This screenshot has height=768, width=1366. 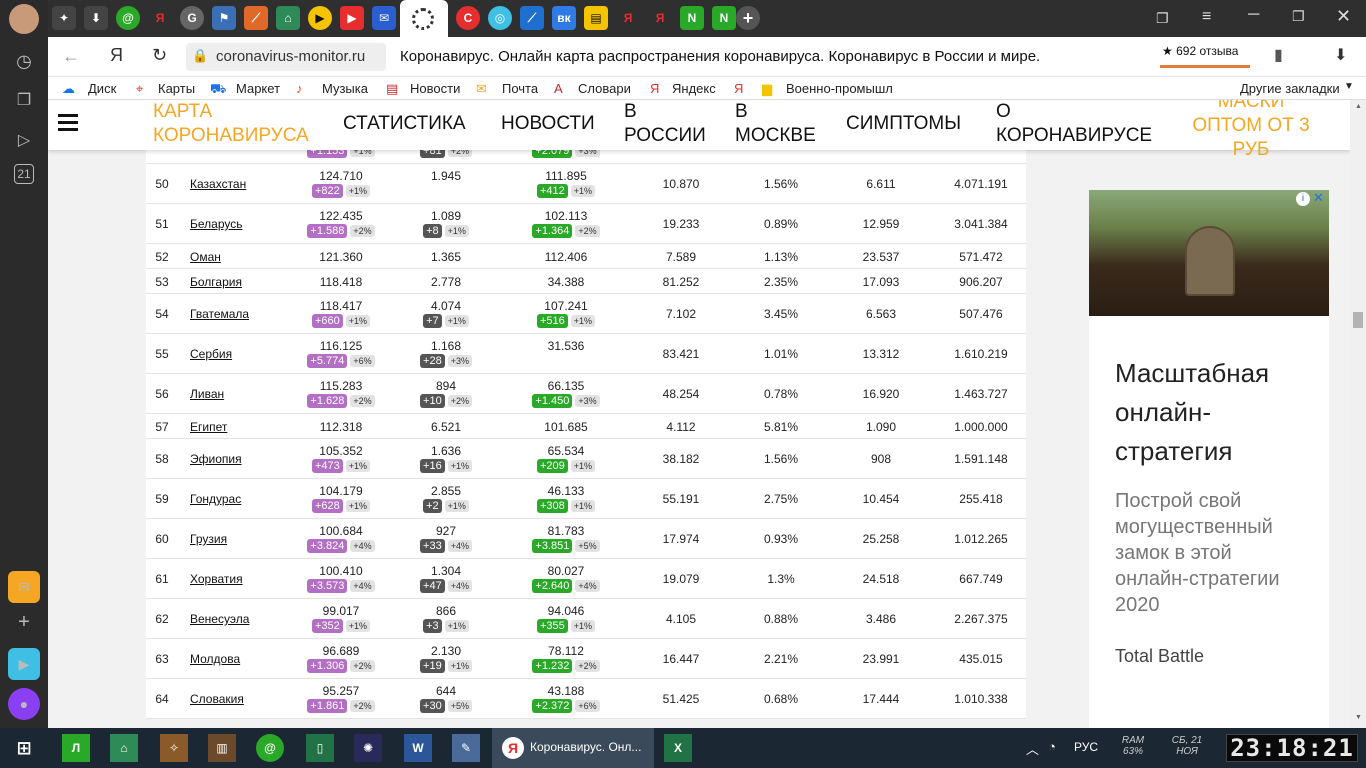 I want to click on country-link: Гватемала, so click(x=219, y=314).